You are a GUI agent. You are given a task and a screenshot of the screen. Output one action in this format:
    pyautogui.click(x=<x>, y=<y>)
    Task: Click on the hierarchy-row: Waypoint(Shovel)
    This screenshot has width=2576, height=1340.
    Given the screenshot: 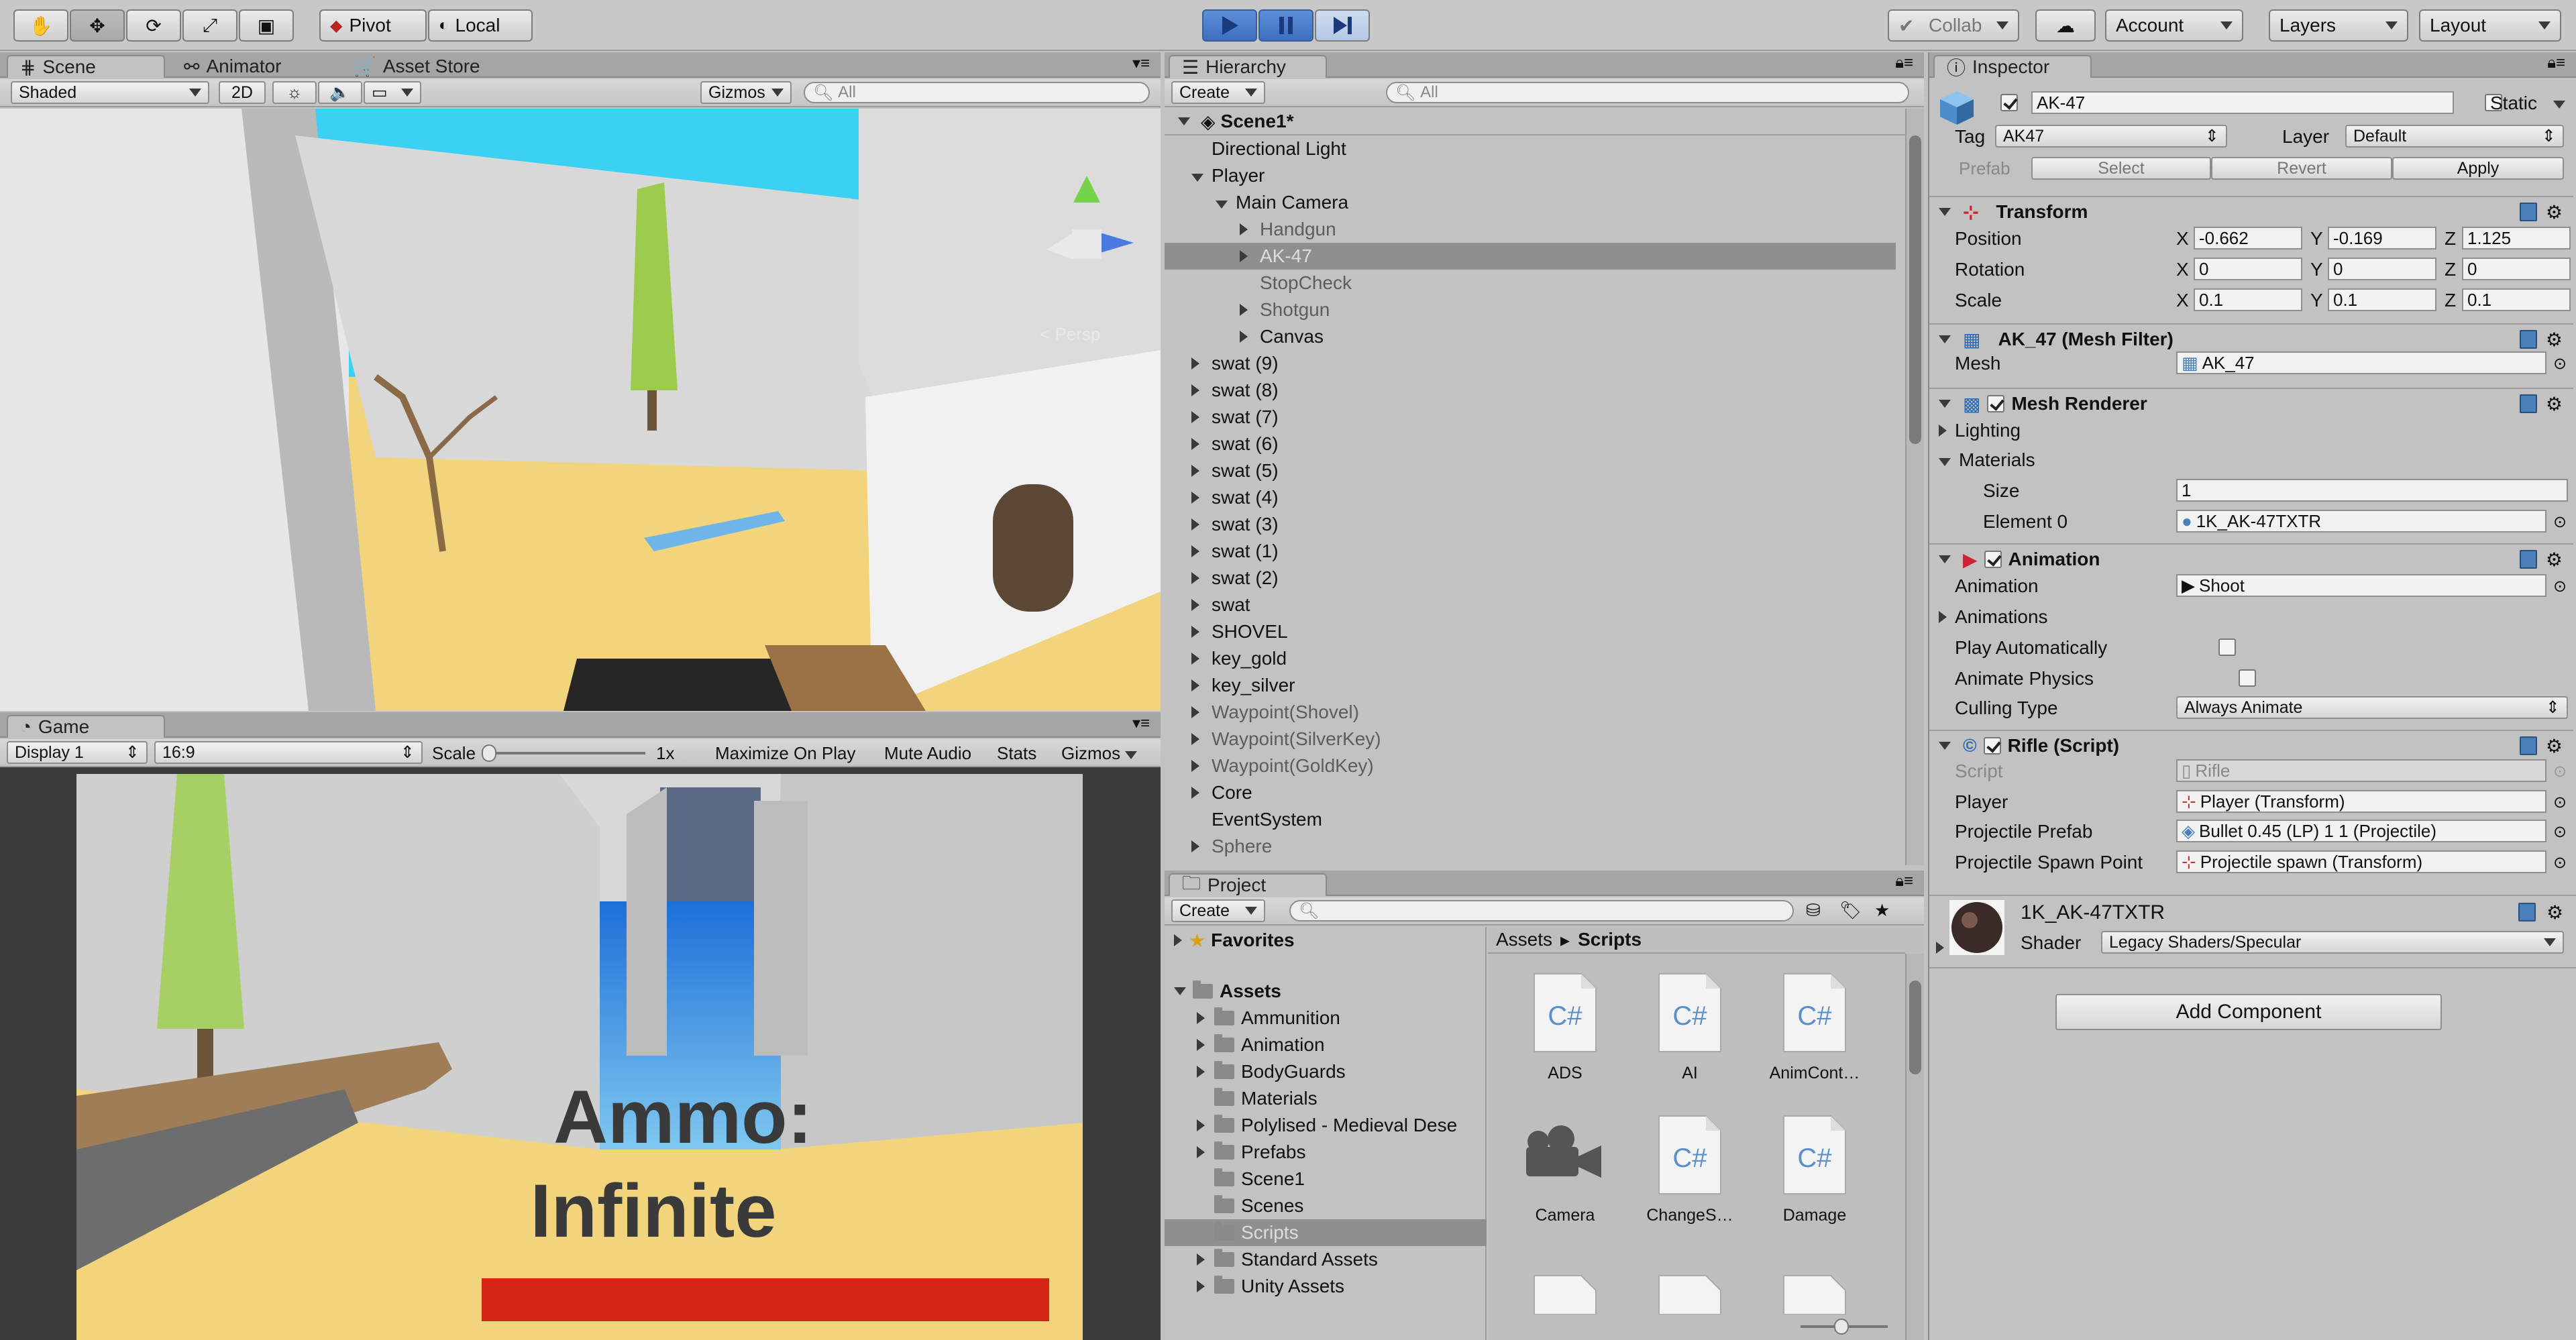 What is the action you would take?
    pyautogui.click(x=1530, y=712)
    